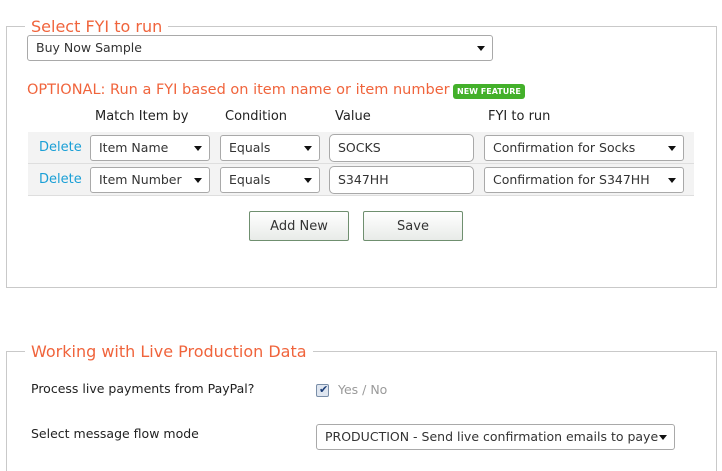 The width and height of the screenshot is (722, 471). I want to click on fyi-to-run-select: Confirmation for S347HH, so click(584, 180).